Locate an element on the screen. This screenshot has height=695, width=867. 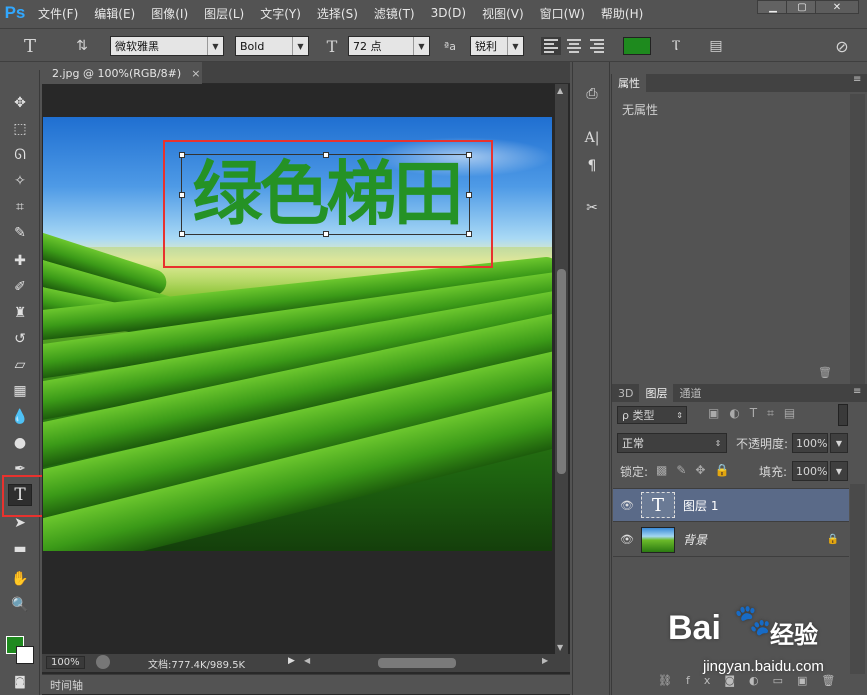
scrollbar-thumb is located at coordinates (561, 371).